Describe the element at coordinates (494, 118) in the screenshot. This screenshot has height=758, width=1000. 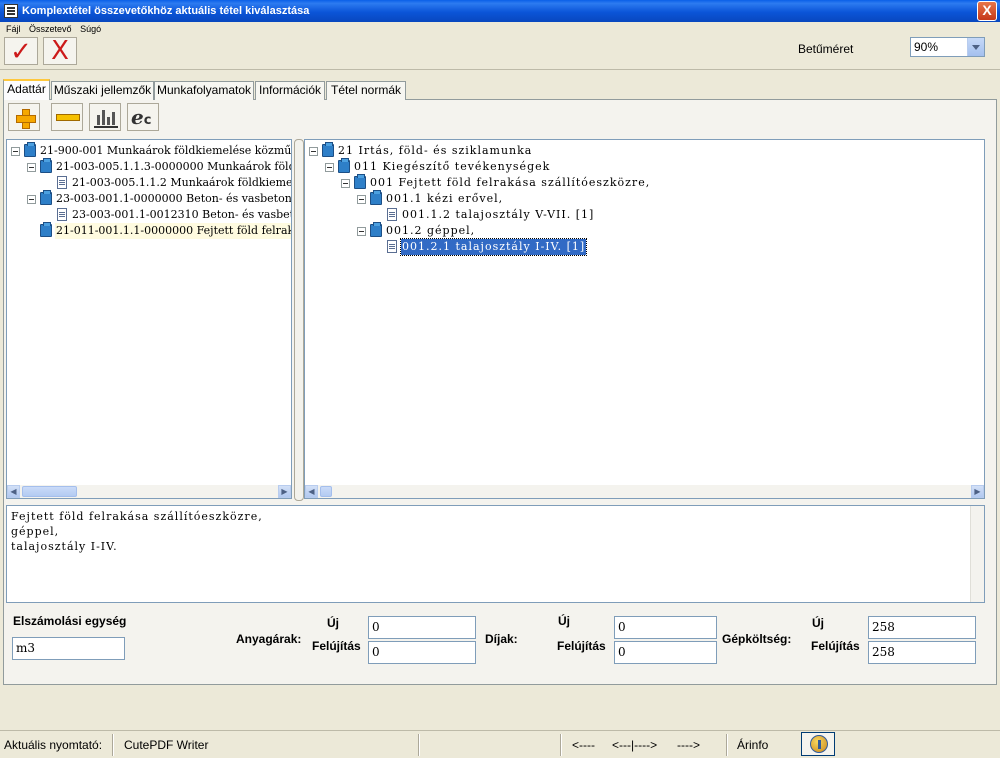
I see `tree-toolbar: ec` at that location.